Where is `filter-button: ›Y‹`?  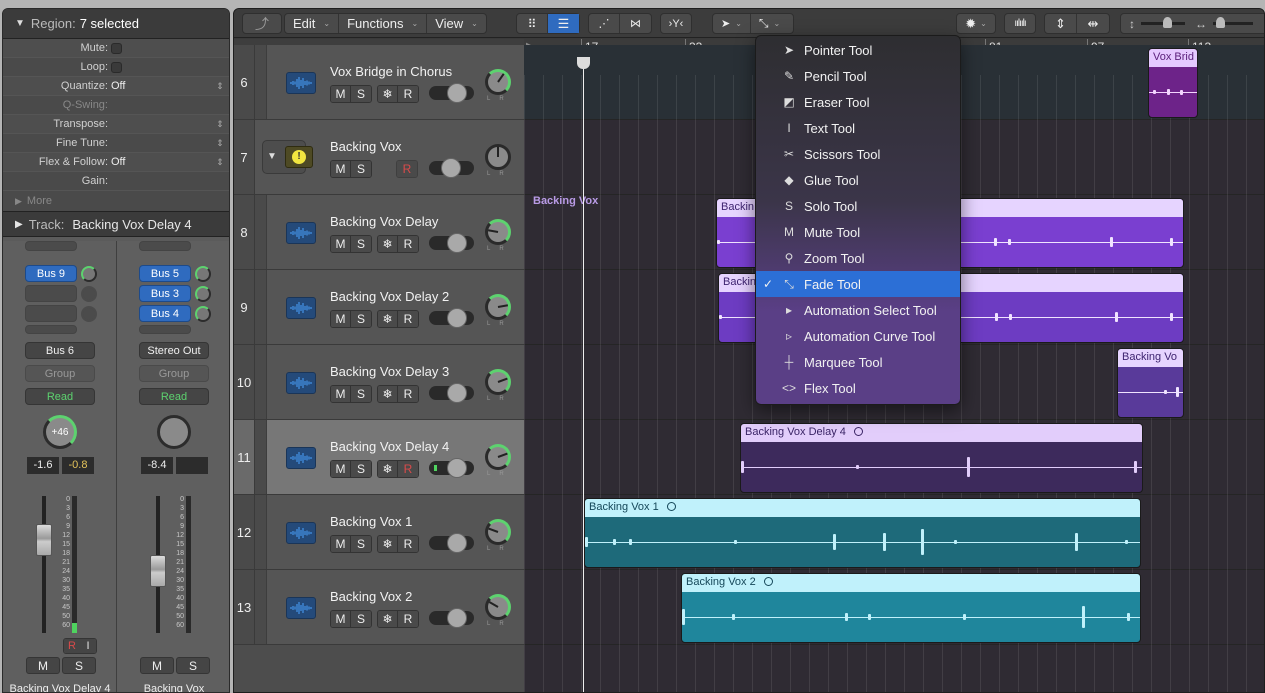 filter-button: ›Y‹ is located at coordinates (676, 23).